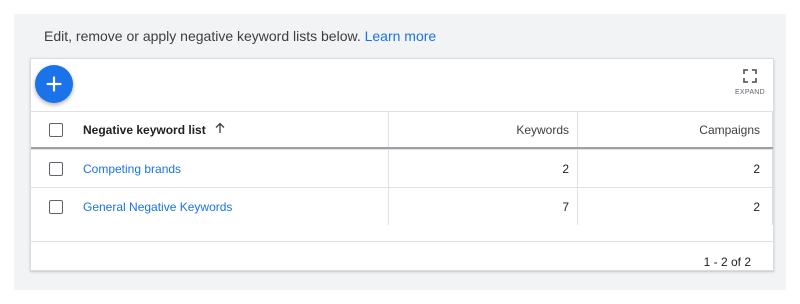 Image resolution: width=800 pixels, height=304 pixels. What do you see at coordinates (483, 168) in the screenshot?
I see `keywords-count: 2` at bounding box center [483, 168].